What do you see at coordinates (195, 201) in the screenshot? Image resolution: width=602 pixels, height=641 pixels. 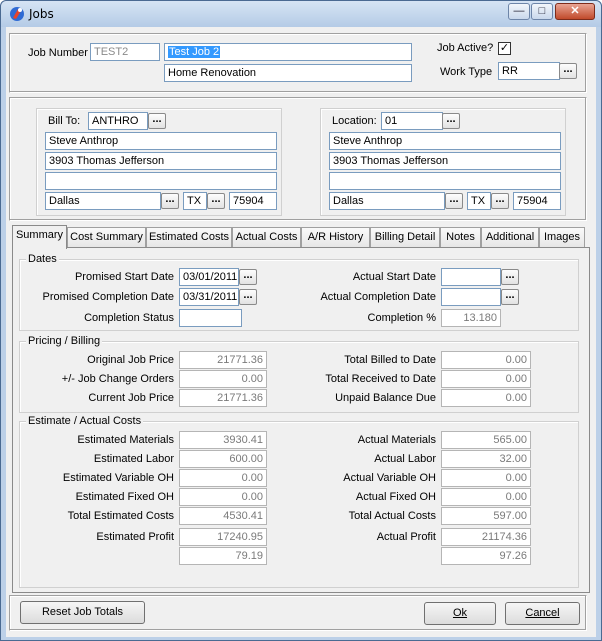 I see `bill-to-state-field: TX` at bounding box center [195, 201].